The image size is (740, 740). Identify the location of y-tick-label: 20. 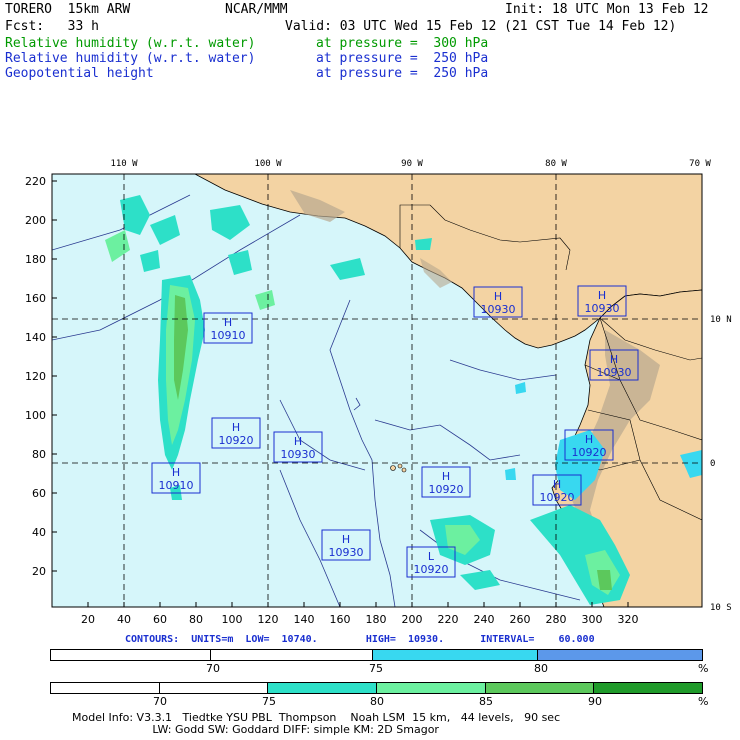
(39, 571).